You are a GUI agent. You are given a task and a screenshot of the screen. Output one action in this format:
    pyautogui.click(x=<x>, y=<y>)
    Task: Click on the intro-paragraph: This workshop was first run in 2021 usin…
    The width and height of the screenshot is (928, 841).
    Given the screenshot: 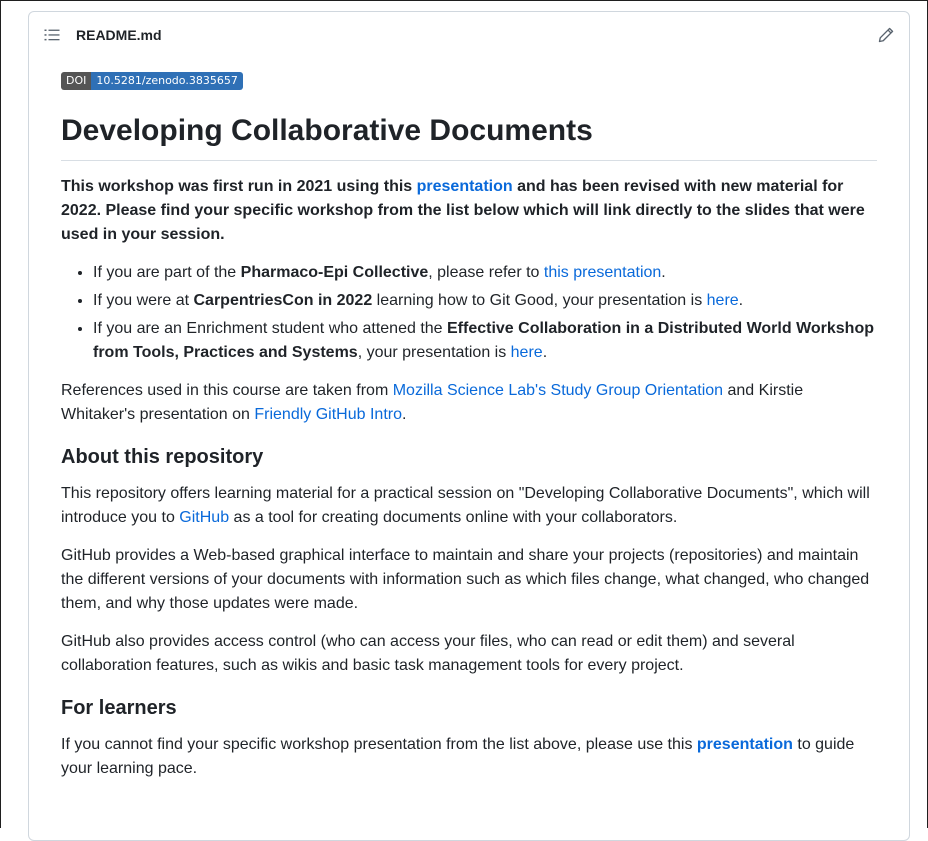 What is the action you would take?
    pyautogui.click(x=463, y=210)
    